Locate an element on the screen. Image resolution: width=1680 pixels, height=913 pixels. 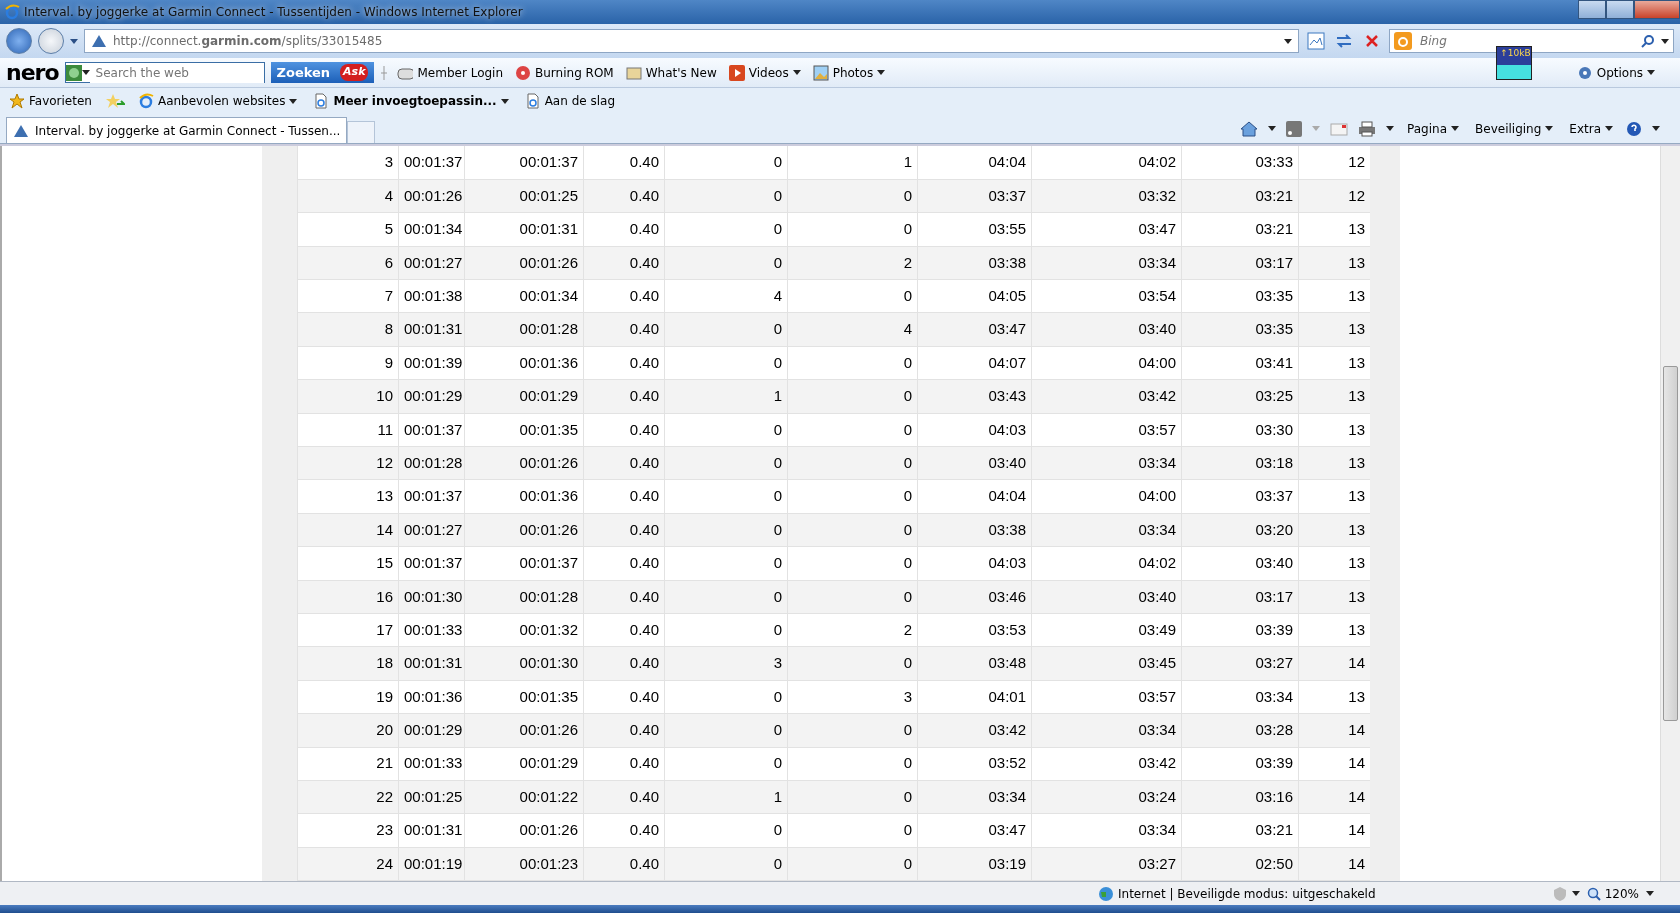
table-cell: 03:25 is located at coordinates (1240, 396).